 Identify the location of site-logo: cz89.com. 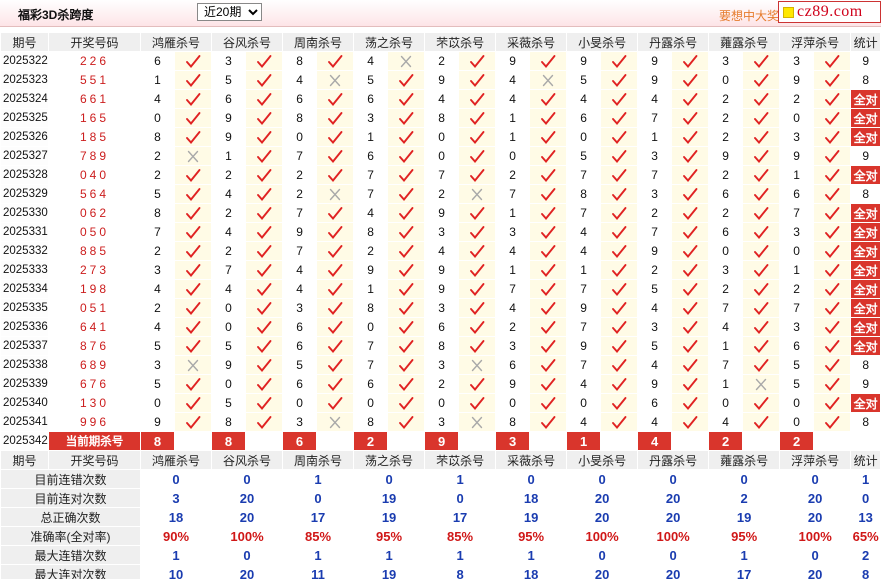
(829, 12).